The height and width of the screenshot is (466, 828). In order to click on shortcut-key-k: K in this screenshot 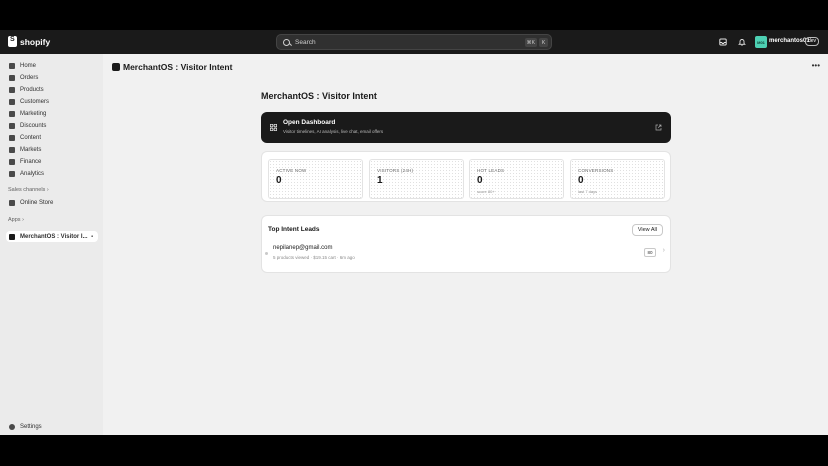, I will do `click(543, 42)`.